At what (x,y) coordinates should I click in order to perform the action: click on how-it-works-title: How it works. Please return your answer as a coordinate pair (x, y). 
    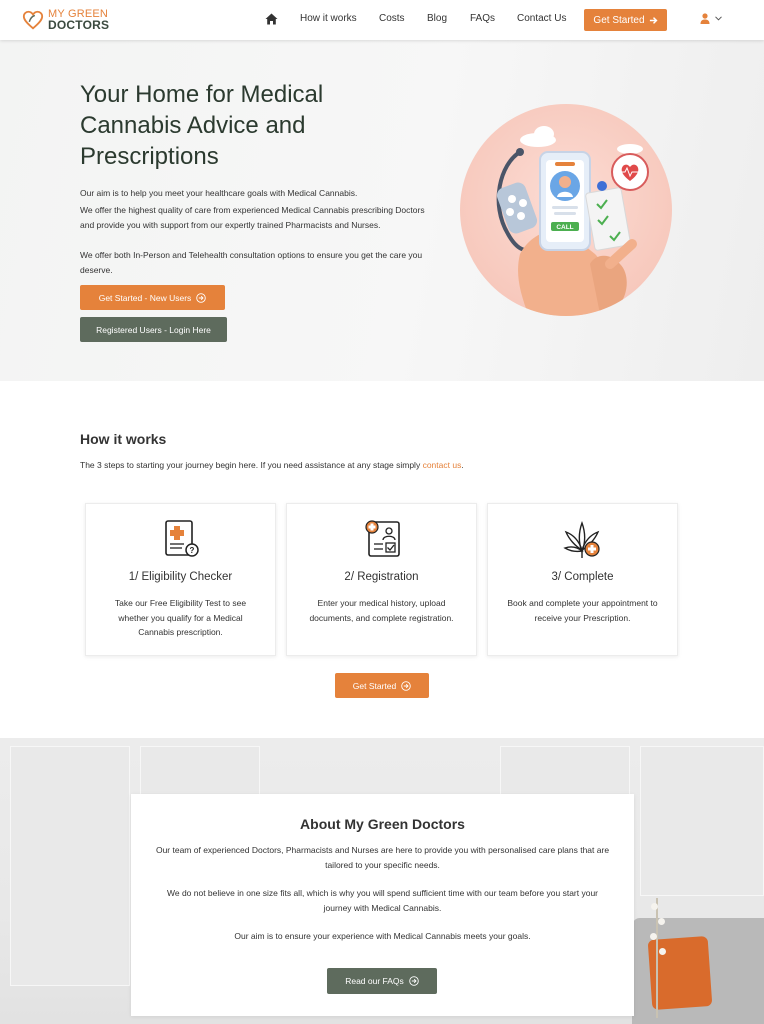
    Looking at the image, I should click on (123, 439).